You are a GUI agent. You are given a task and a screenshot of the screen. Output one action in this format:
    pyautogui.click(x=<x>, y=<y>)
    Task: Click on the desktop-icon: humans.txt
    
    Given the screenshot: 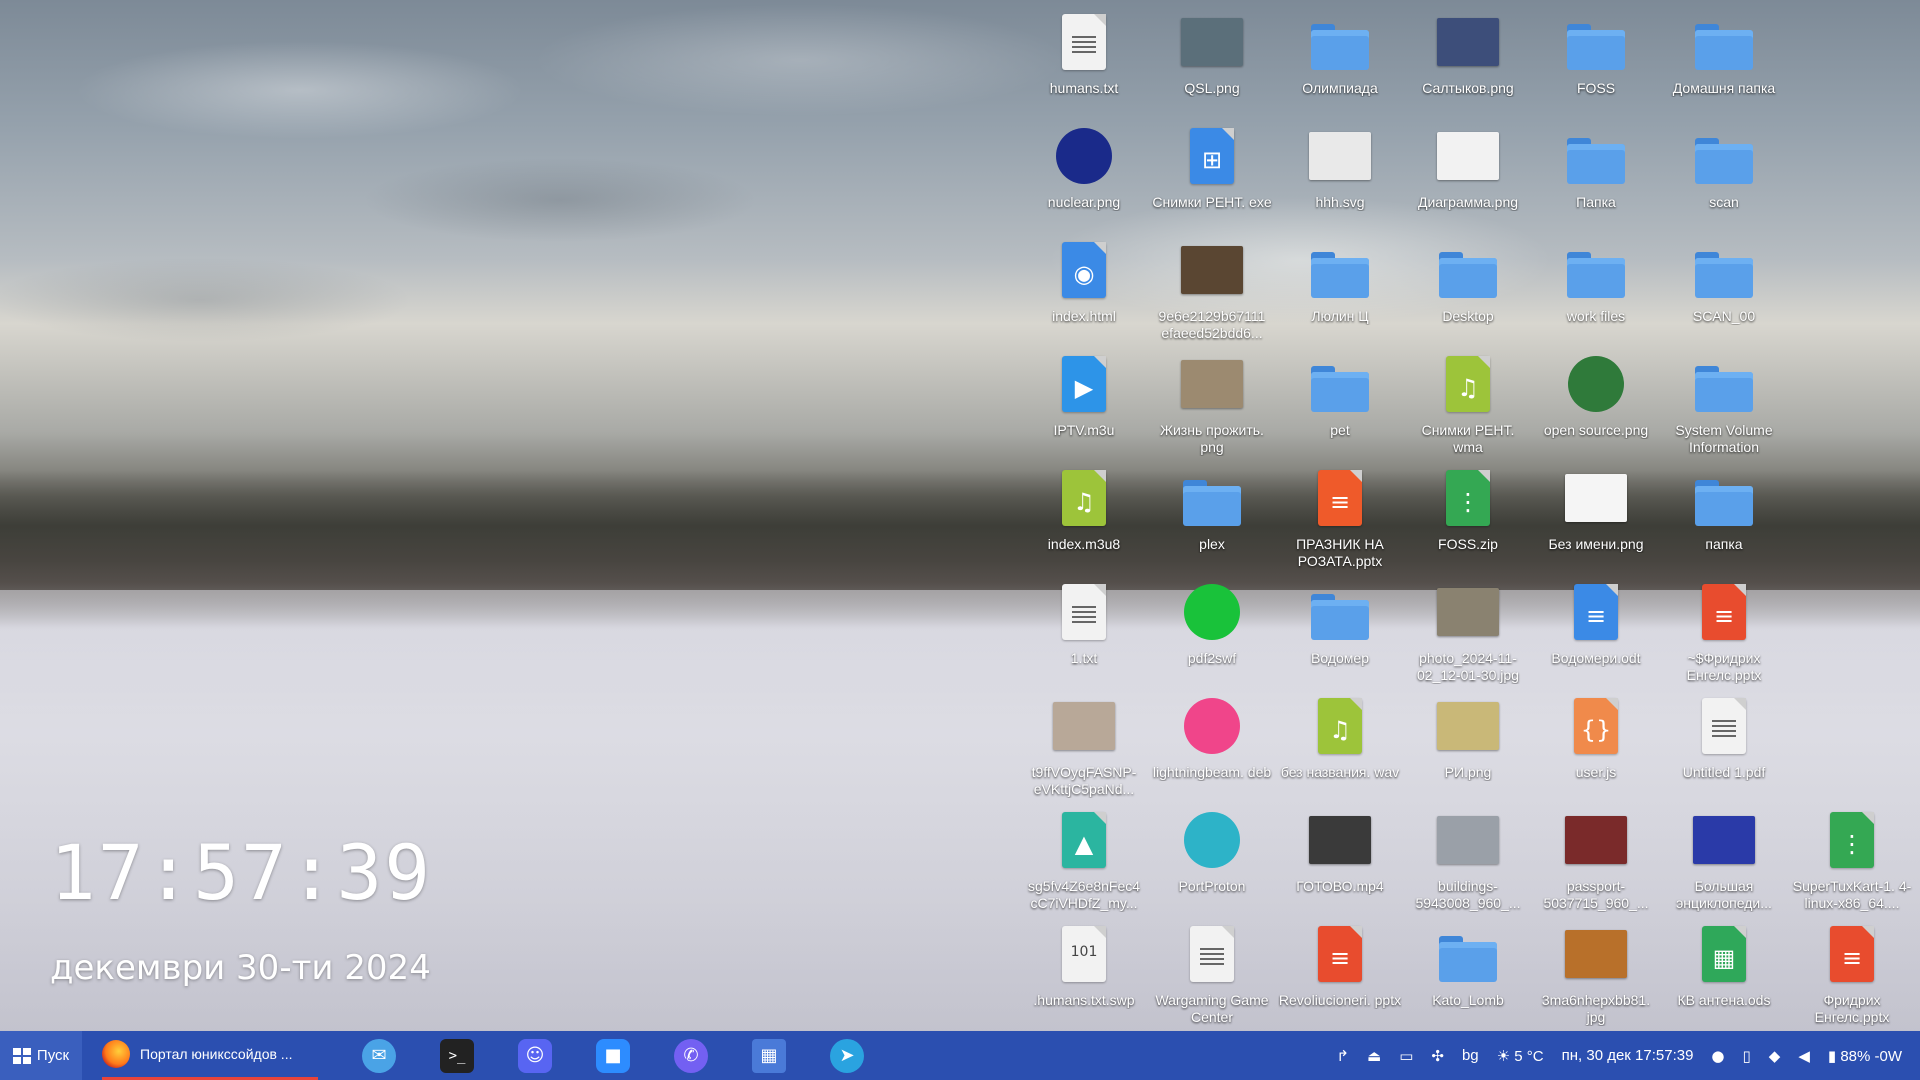 What is the action you would take?
    pyautogui.click(x=1084, y=63)
    